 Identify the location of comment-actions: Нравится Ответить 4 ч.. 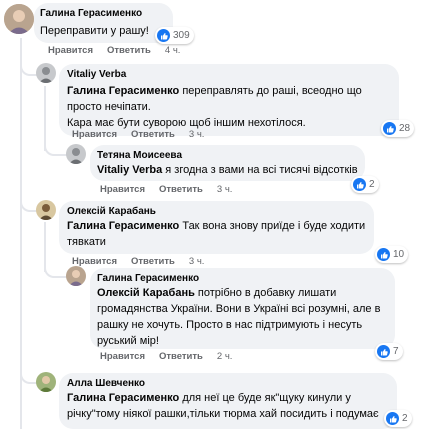
(121, 50).